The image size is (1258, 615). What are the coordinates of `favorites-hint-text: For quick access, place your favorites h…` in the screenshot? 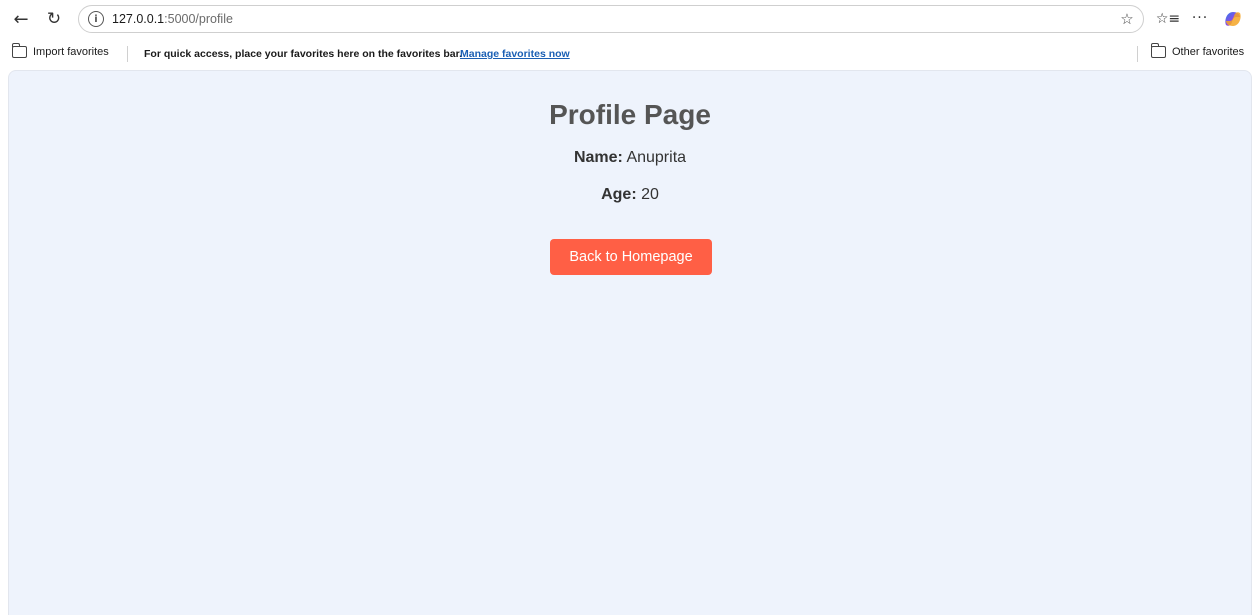 It's located at (303, 54).